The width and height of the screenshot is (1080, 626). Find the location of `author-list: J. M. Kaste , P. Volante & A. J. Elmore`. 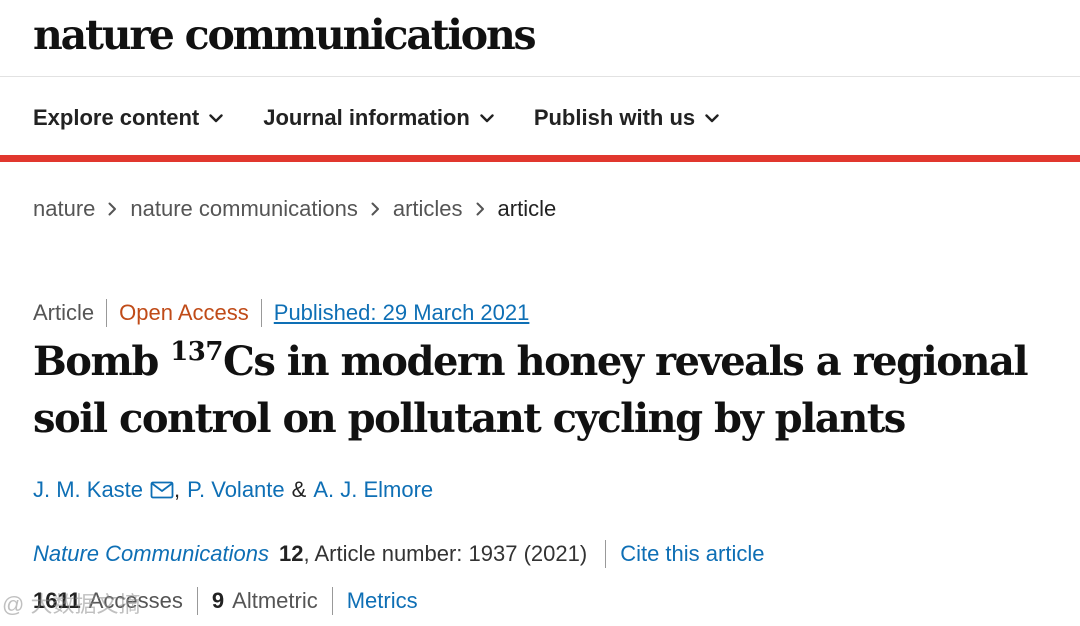

author-list: J. M. Kaste , P. Volante & A. J. Elmore is located at coordinates (233, 490).